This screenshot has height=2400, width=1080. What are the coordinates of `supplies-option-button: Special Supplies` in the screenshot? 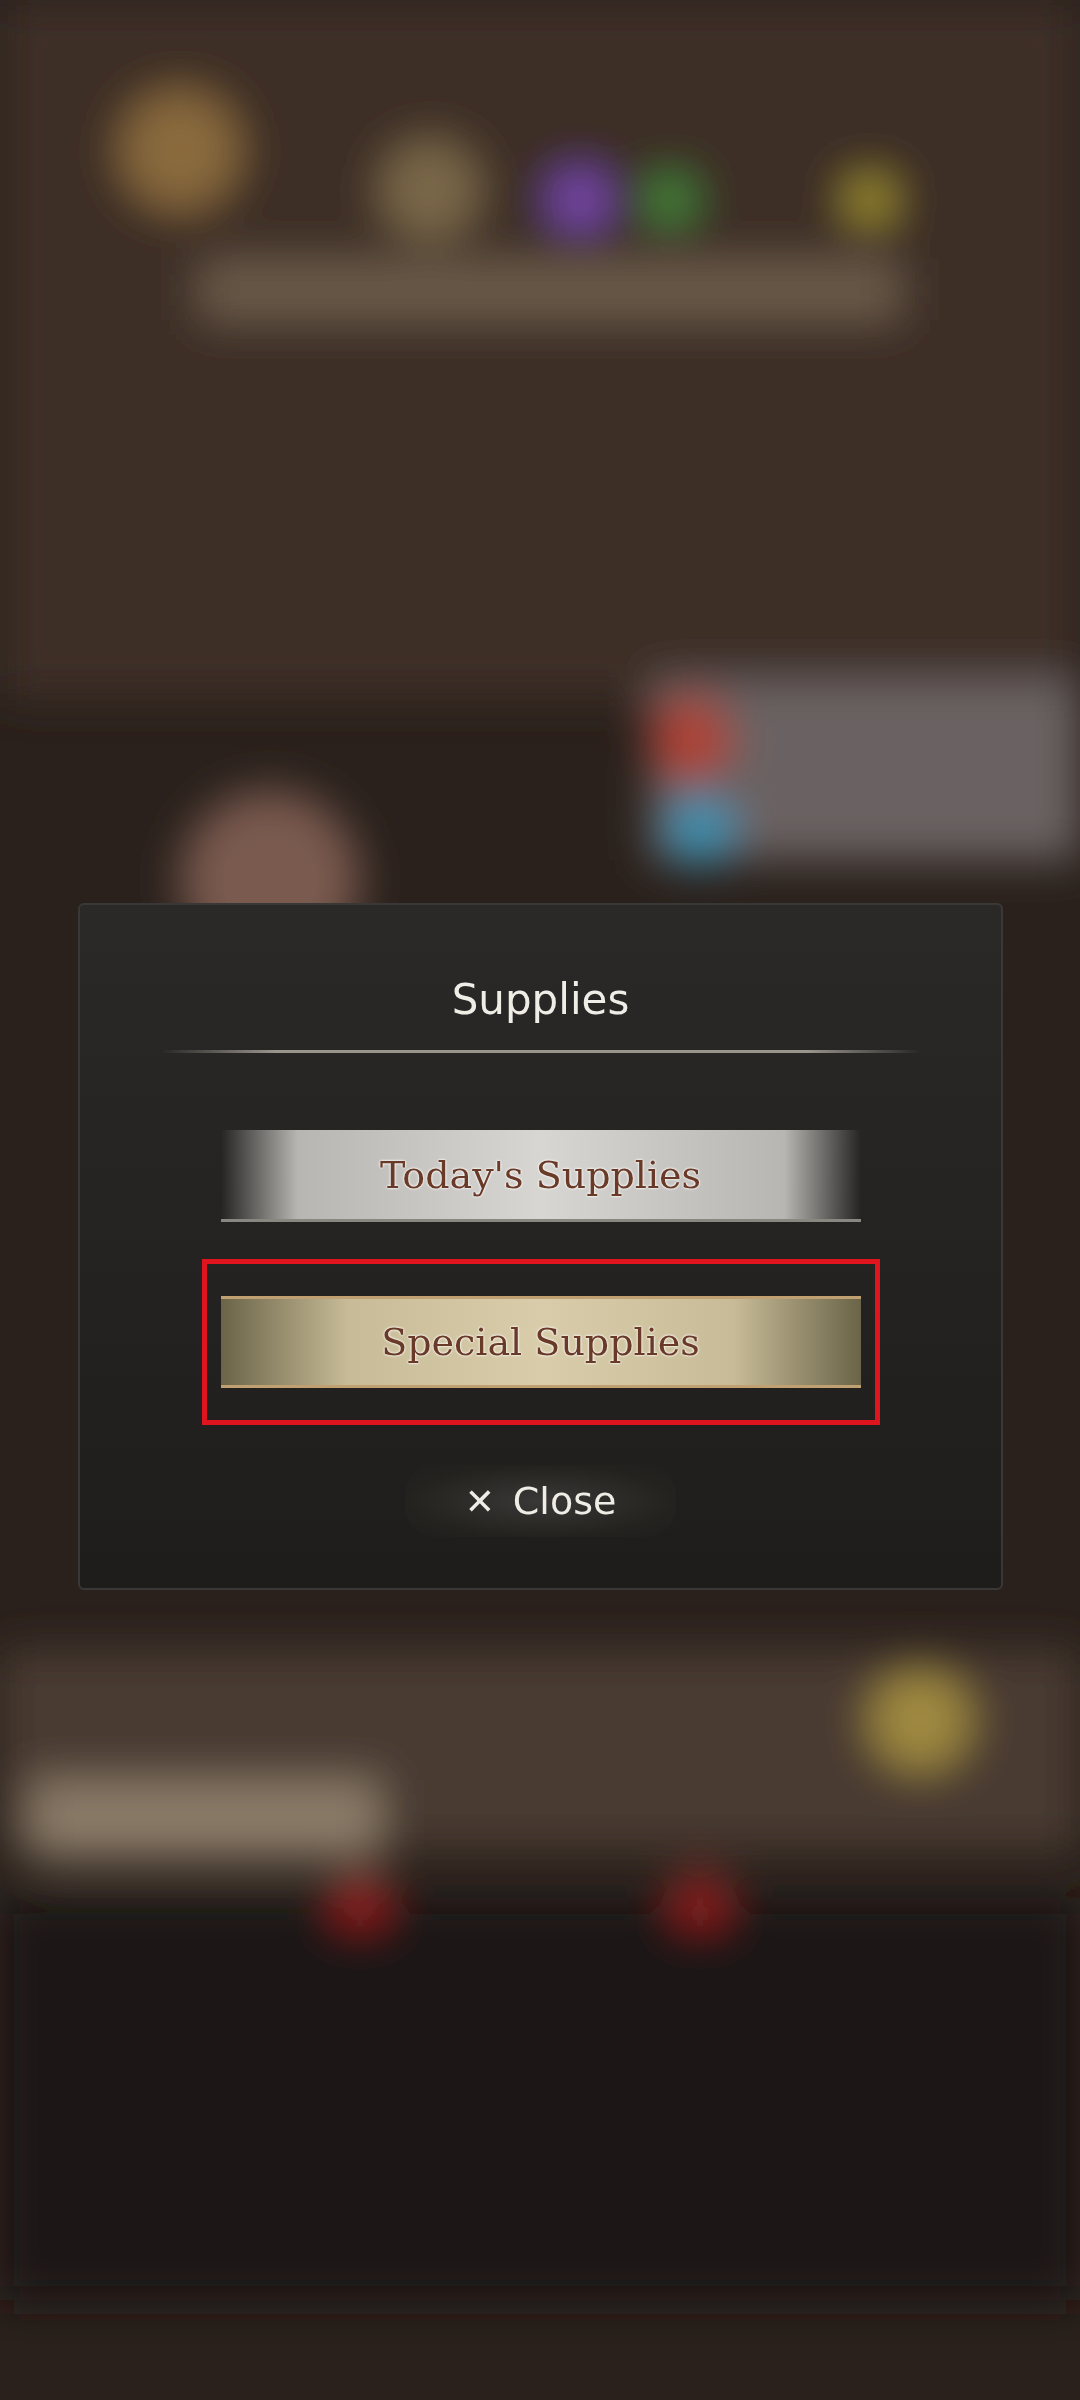 It's located at (540, 1342).